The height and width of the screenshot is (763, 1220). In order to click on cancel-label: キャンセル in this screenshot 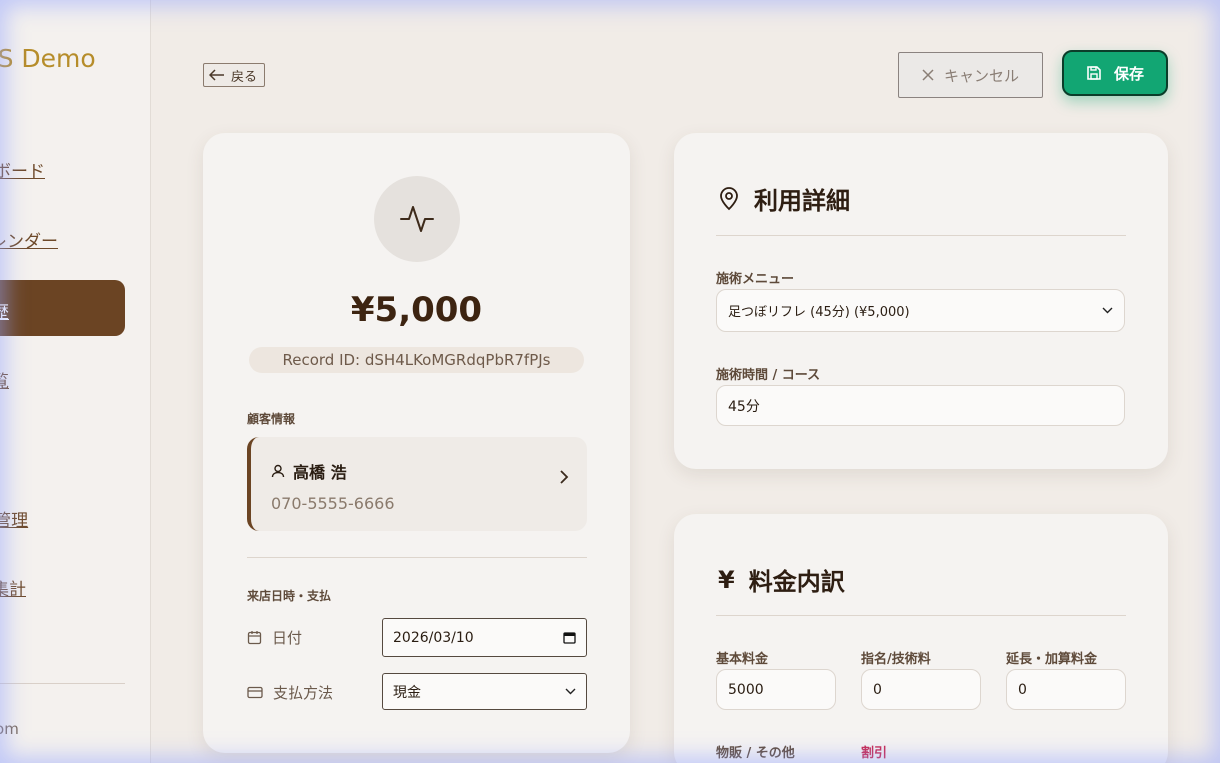, I will do `click(981, 75)`.